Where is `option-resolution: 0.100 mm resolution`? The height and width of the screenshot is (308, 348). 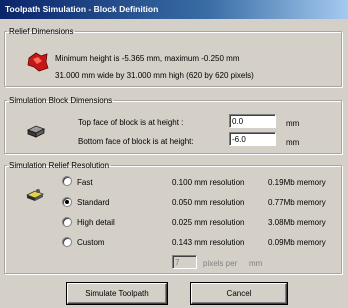
option-resolution: 0.100 mm resolution is located at coordinates (208, 182).